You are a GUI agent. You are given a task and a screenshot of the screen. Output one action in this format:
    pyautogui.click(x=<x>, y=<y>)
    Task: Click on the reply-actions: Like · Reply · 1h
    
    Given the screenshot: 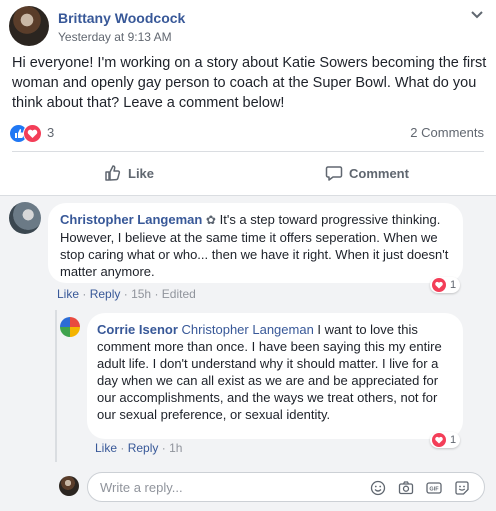 What is the action you would take?
    pyautogui.click(x=139, y=448)
    